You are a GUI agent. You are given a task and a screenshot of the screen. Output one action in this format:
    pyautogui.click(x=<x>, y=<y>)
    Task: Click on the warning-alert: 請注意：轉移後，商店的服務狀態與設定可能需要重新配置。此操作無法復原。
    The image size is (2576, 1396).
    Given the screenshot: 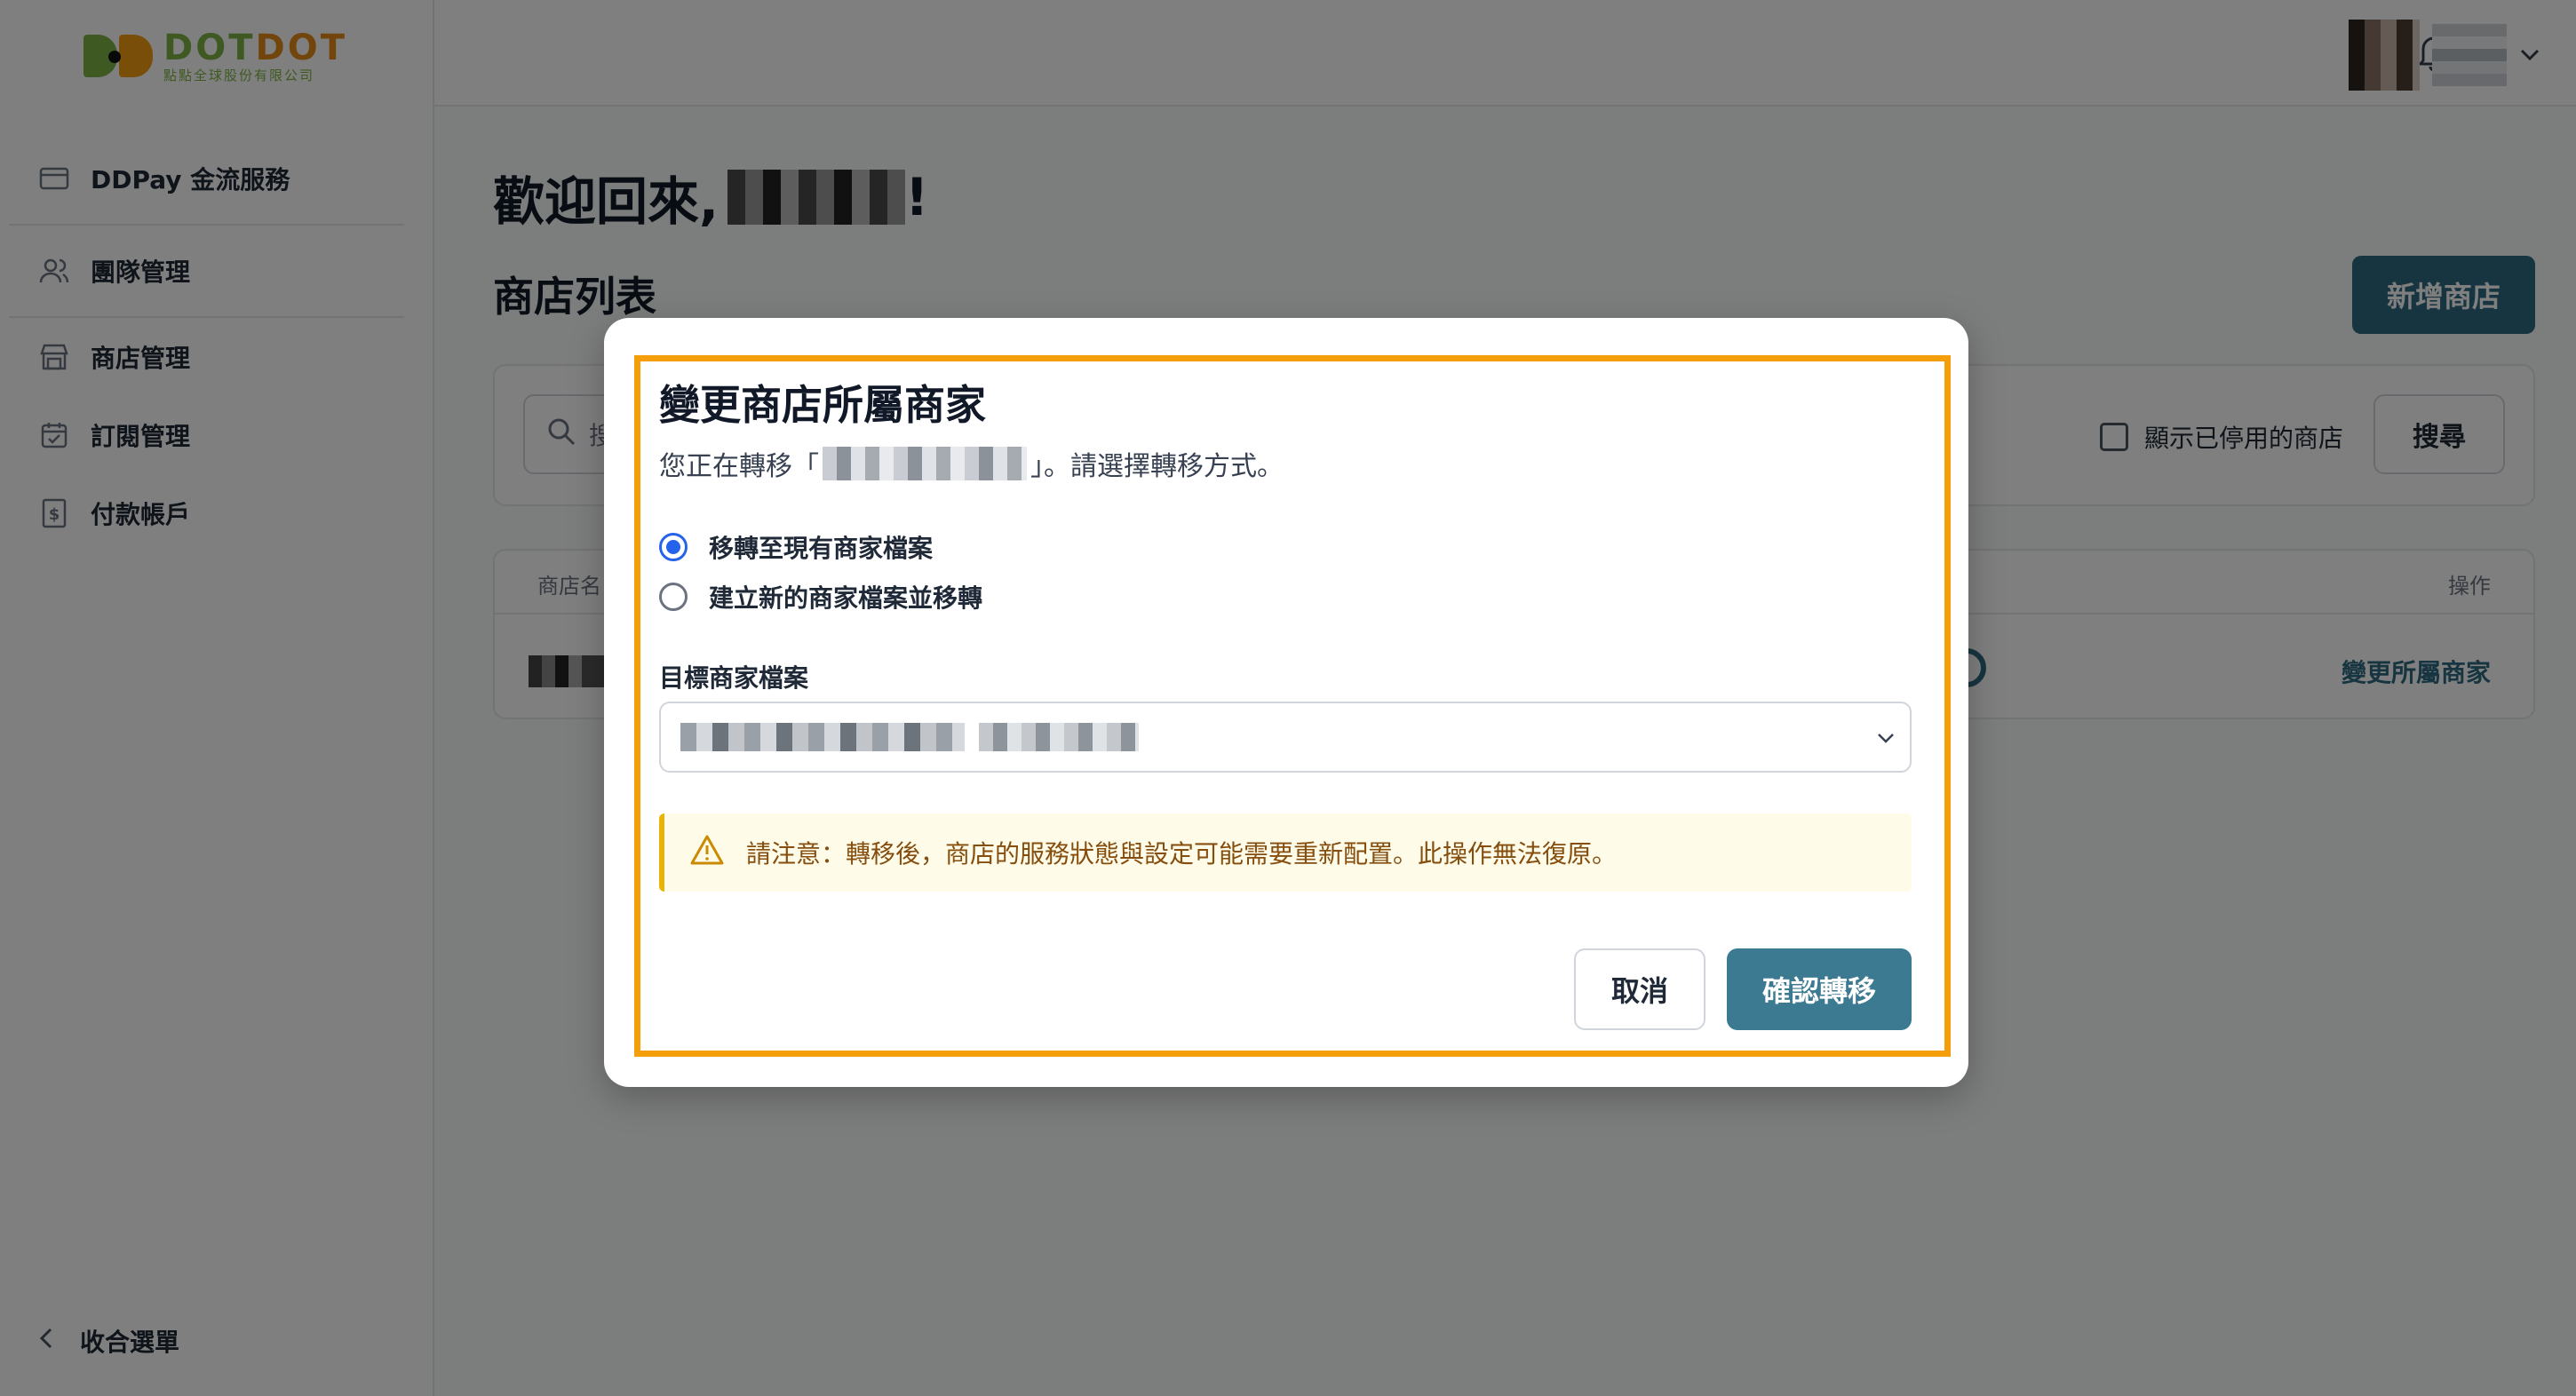 What is the action you would take?
    pyautogui.click(x=1285, y=852)
    